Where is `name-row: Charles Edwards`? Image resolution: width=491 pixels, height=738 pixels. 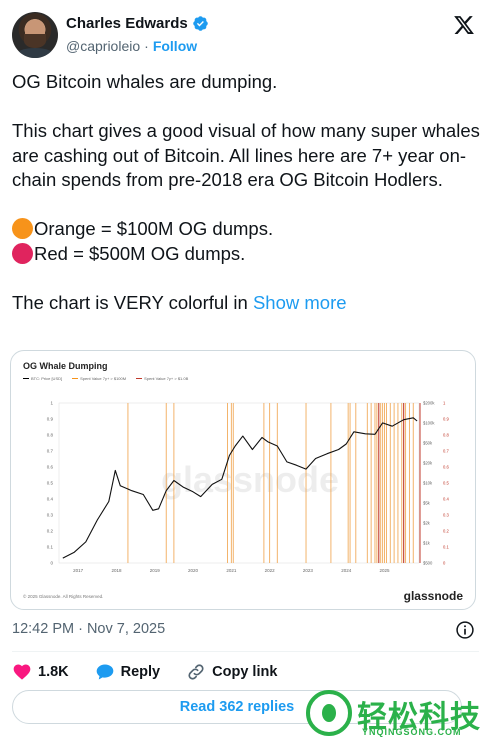 name-row: Charles Edwards is located at coordinates (137, 23).